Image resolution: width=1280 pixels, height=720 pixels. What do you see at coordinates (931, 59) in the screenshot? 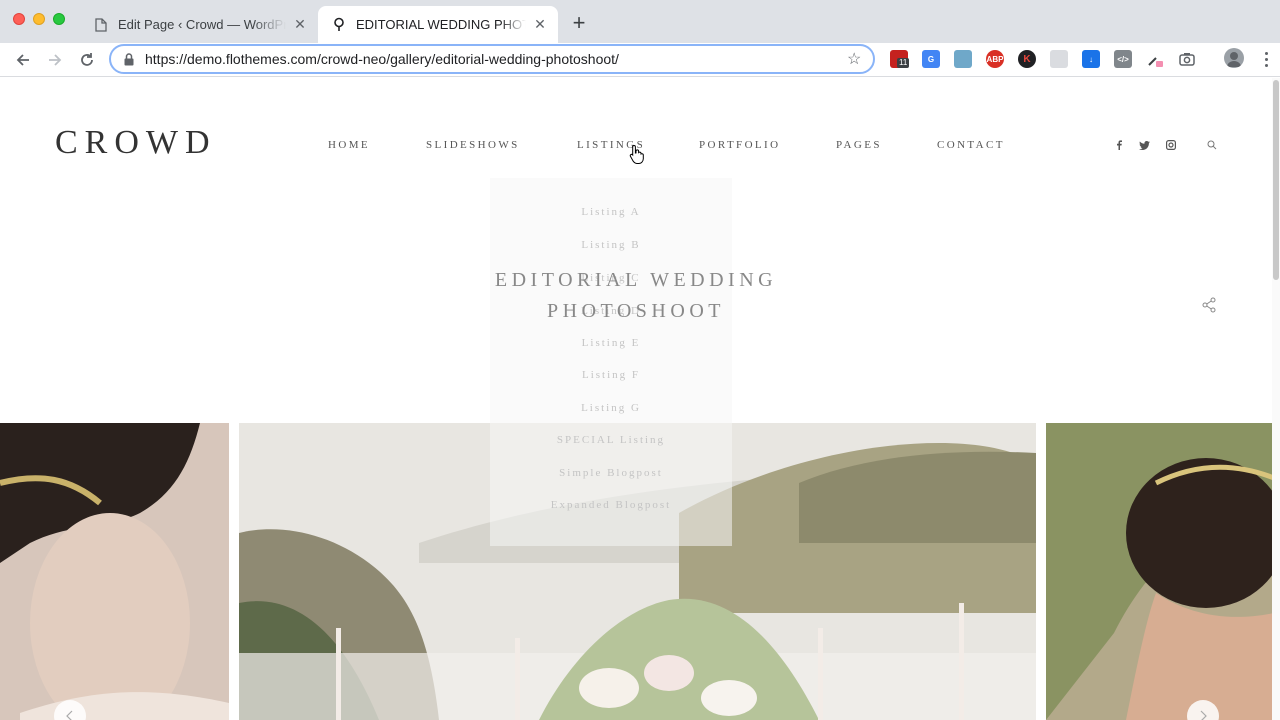
I see `translate-ext-icon: G` at bounding box center [931, 59].